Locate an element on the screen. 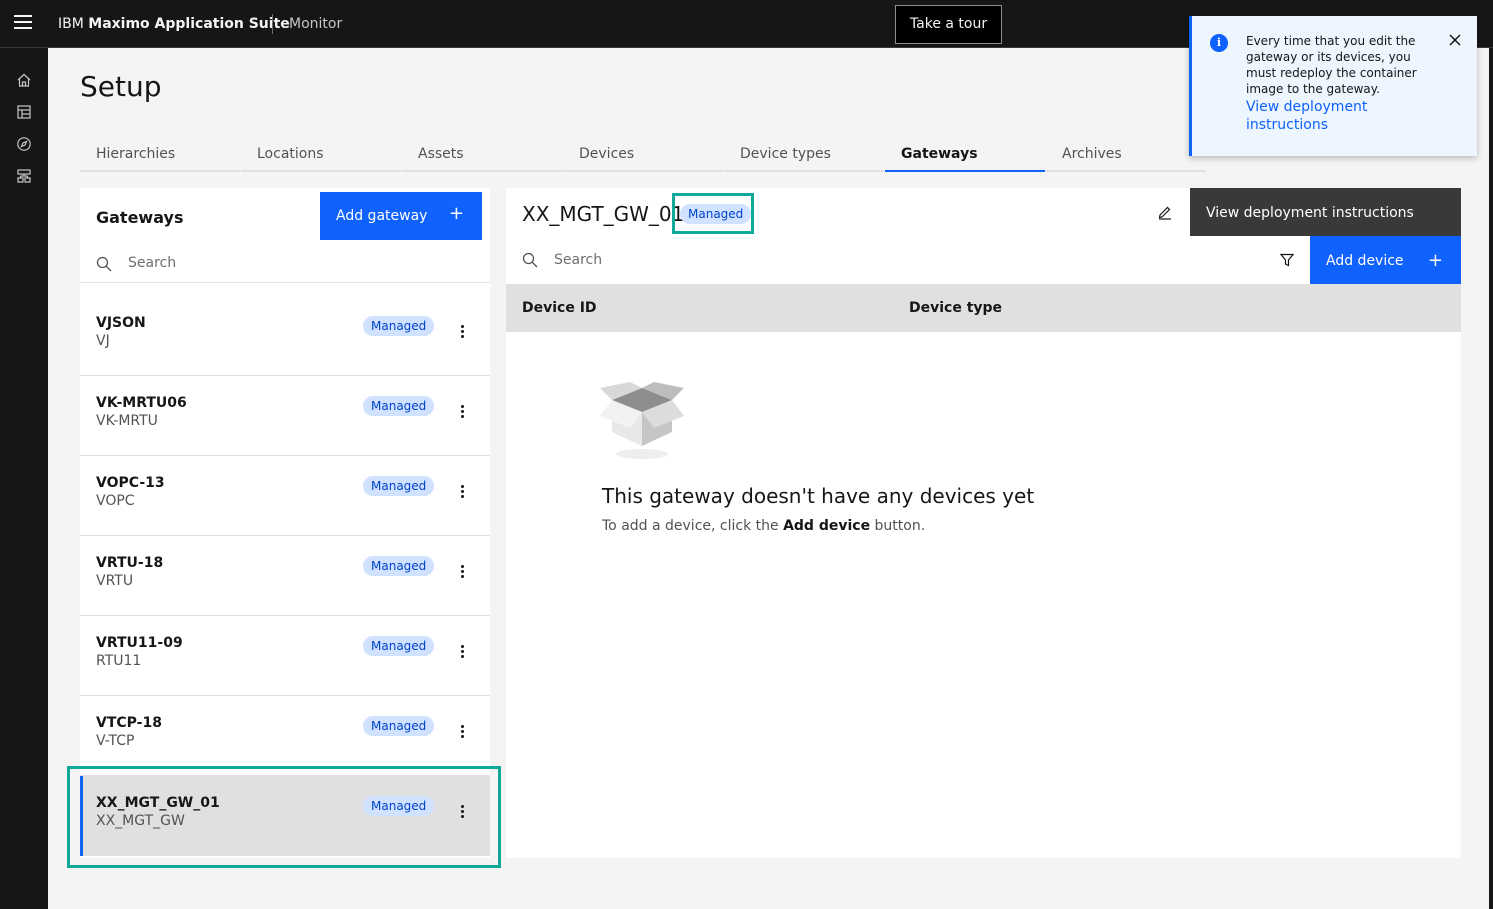 This screenshot has width=1493, height=909. info-icon: i is located at coordinates (1219, 43).